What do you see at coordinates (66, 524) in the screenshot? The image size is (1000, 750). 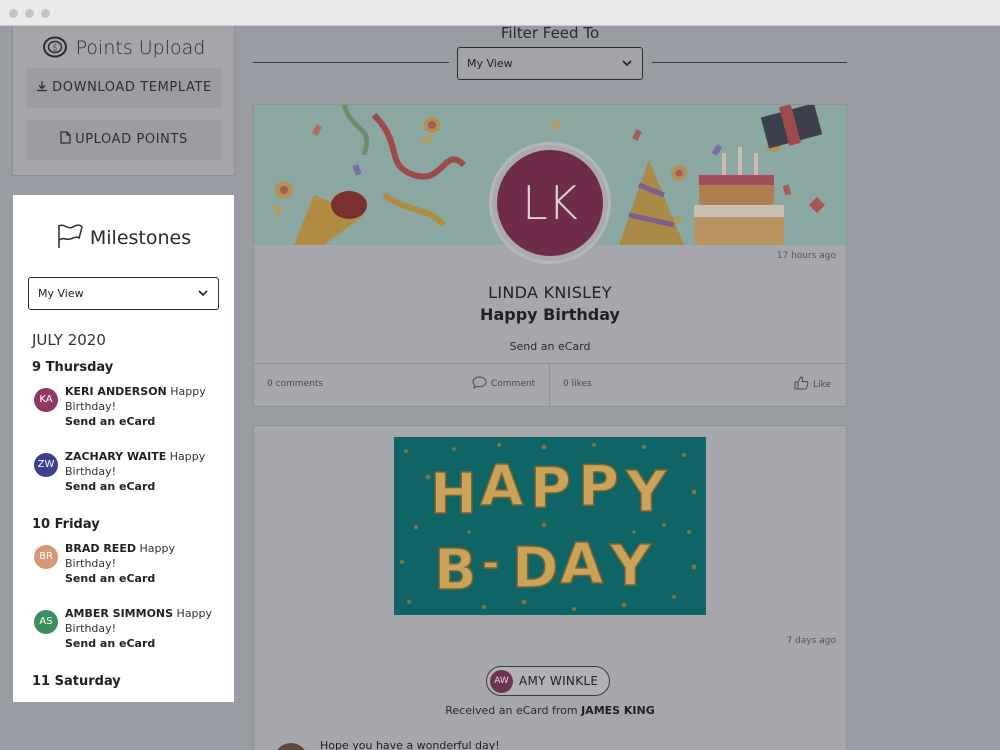 I see `milestone-day-heading: 10 Friday` at bounding box center [66, 524].